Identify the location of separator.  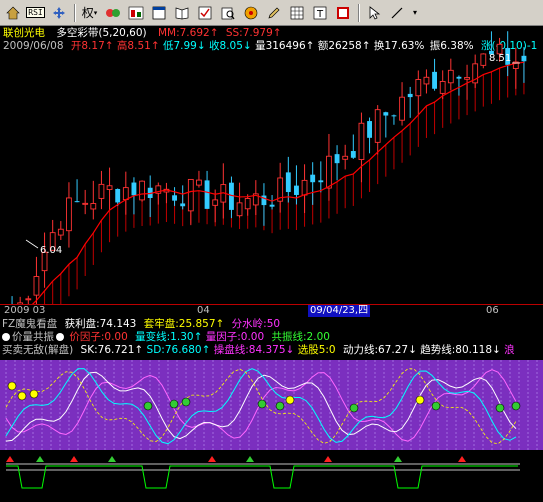
(75, 12).